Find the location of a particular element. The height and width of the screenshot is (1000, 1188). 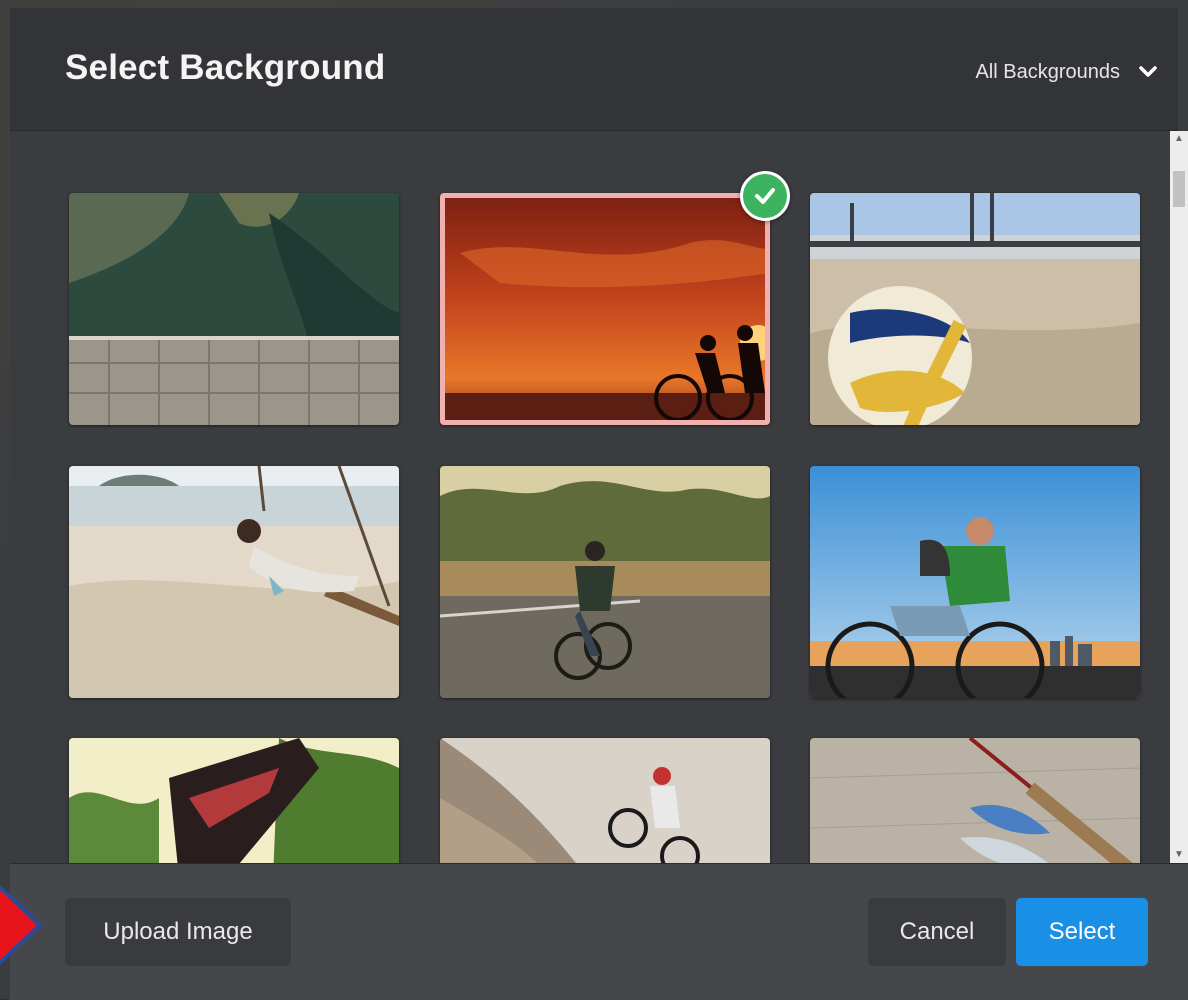

filter-label: All Backgrounds is located at coordinates (1047, 71).